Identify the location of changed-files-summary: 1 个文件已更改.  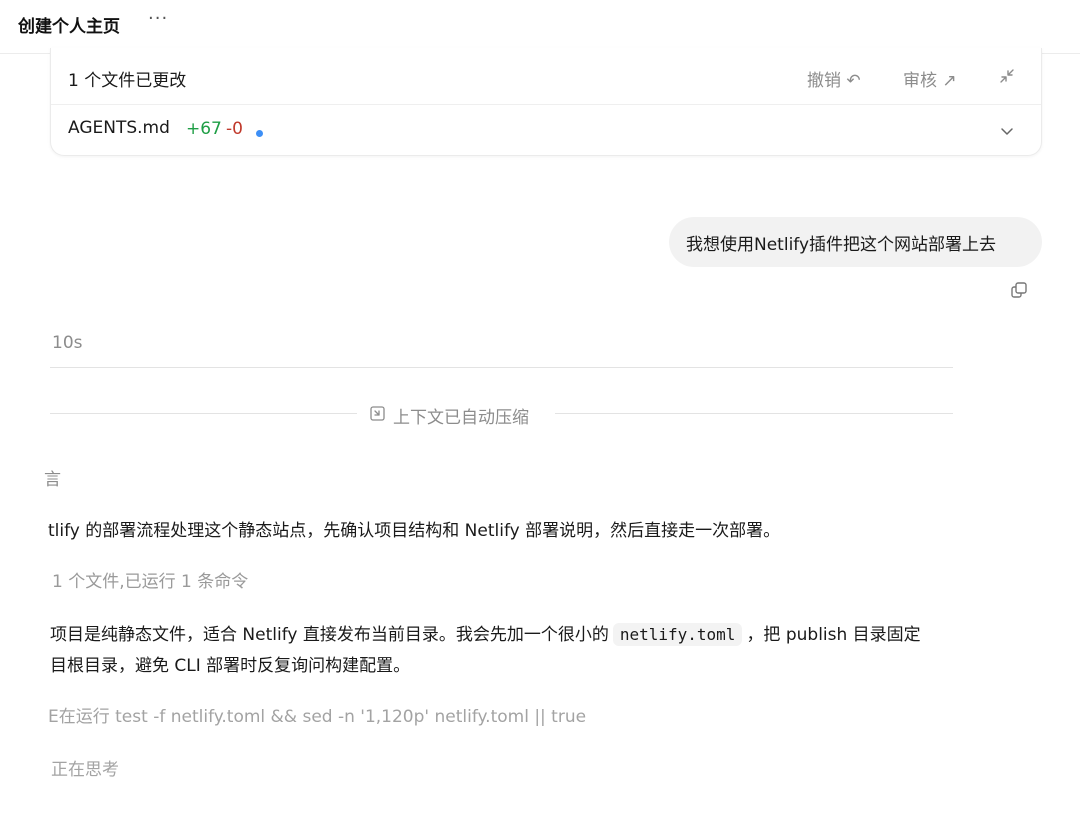
(127, 81).